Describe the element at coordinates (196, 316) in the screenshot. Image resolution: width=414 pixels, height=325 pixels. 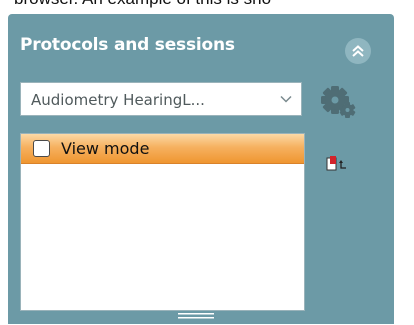
I see `grip-lines-icon` at that location.